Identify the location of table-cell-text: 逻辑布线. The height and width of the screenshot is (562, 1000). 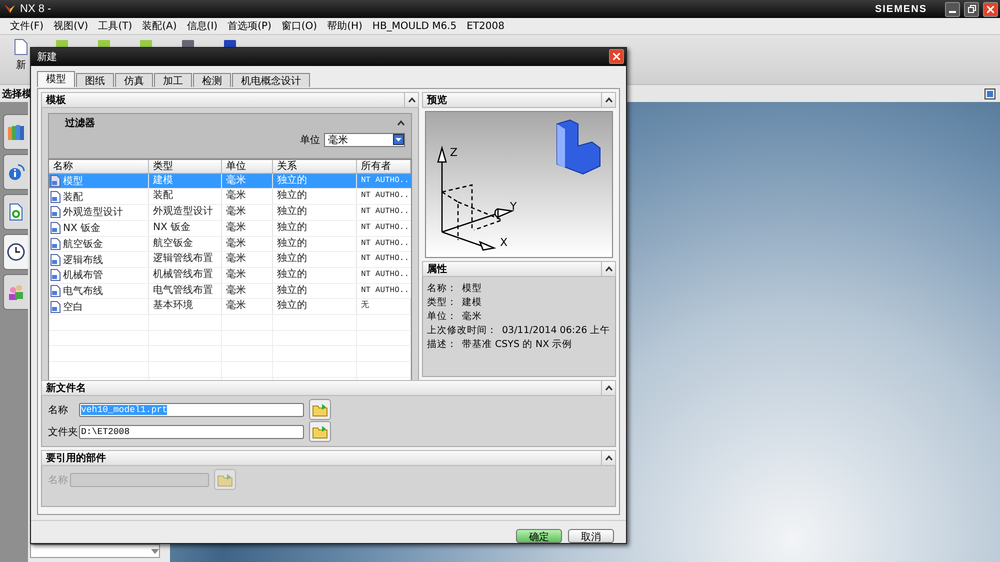
(83, 260).